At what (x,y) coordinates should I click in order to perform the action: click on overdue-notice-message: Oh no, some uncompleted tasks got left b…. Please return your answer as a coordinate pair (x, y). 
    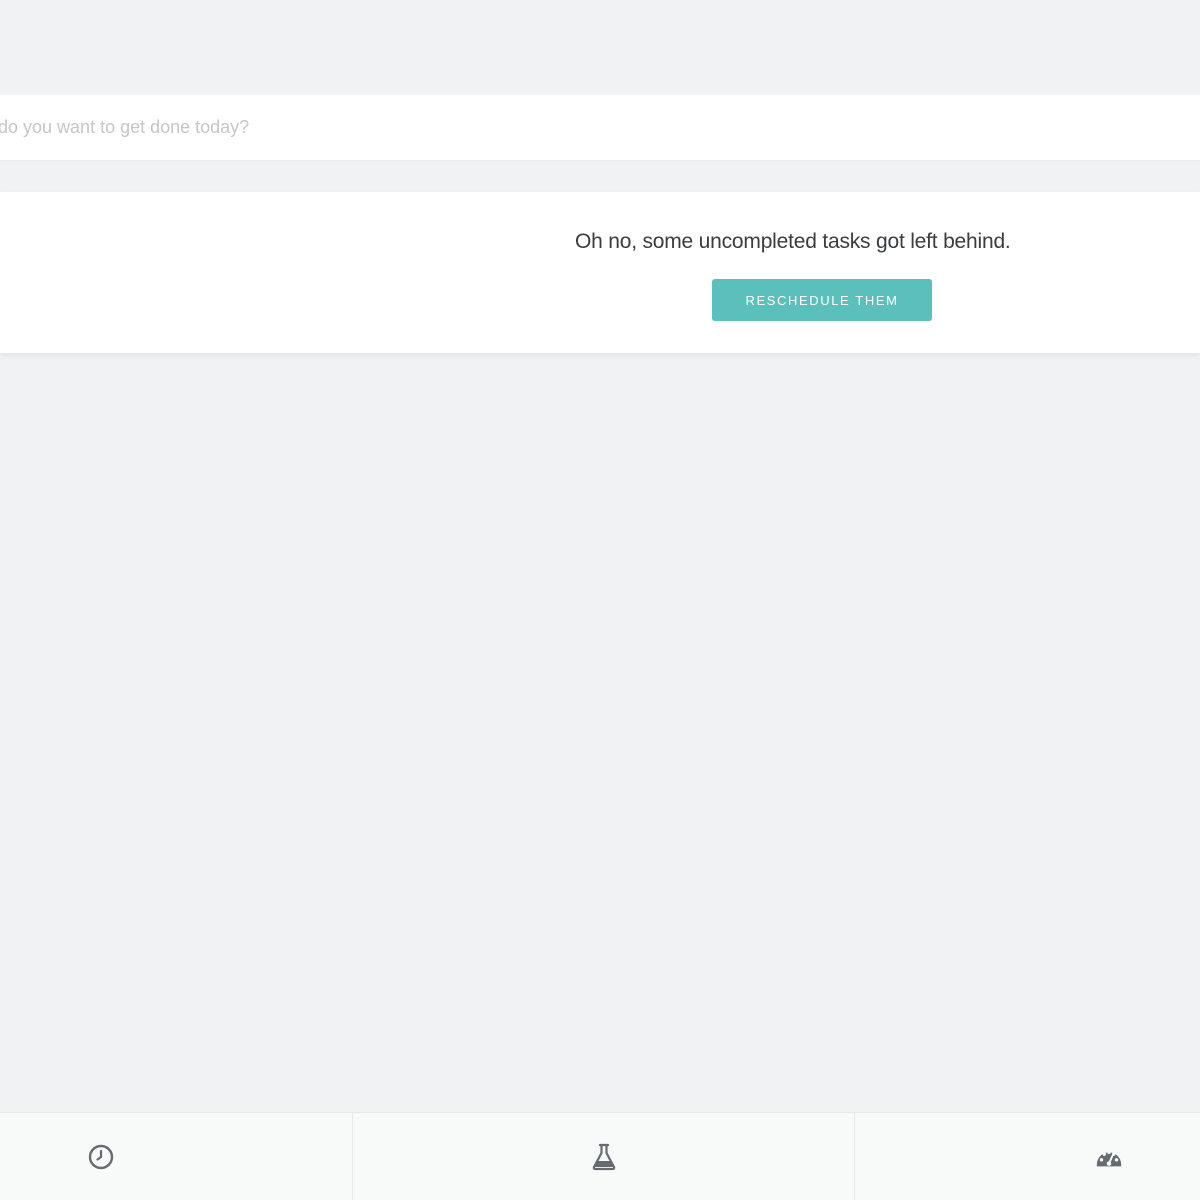
    Looking at the image, I should click on (793, 241).